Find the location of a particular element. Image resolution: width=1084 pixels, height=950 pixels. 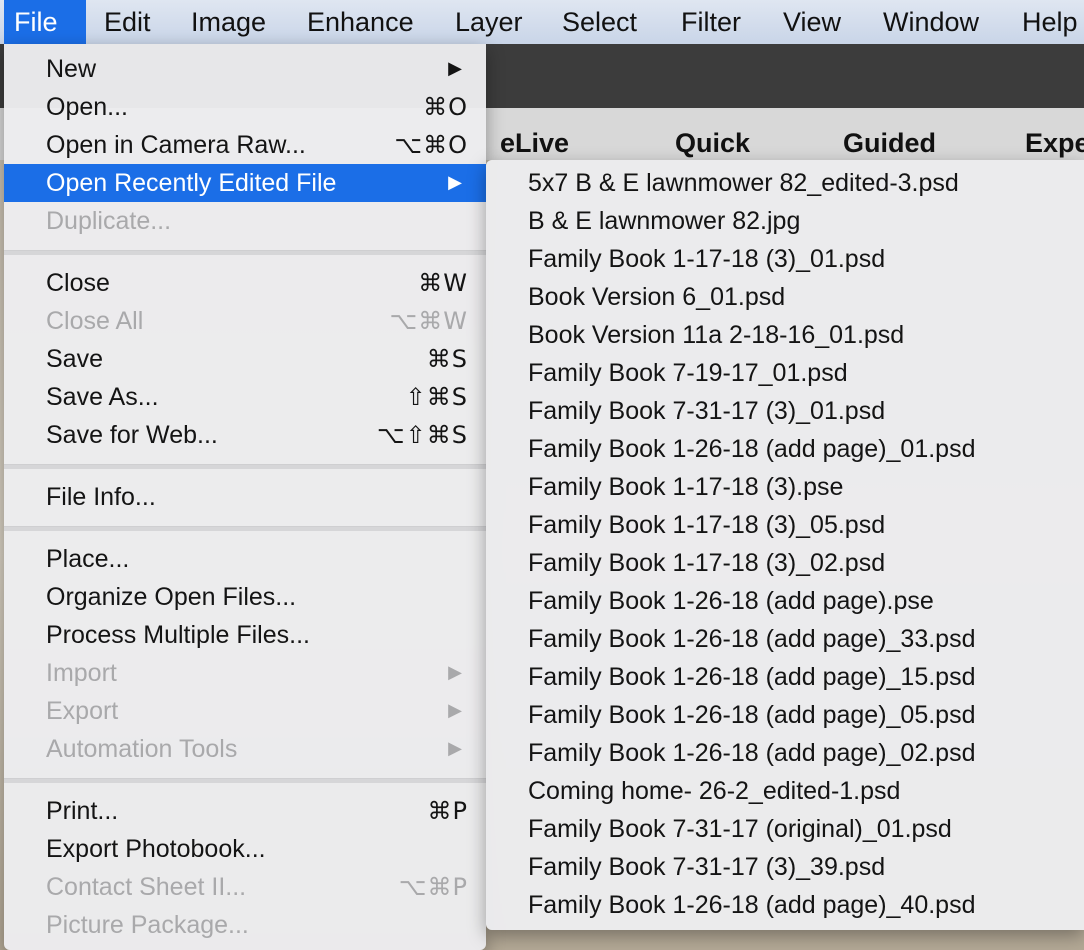

menu-item-label: Export is located at coordinates (82, 711).